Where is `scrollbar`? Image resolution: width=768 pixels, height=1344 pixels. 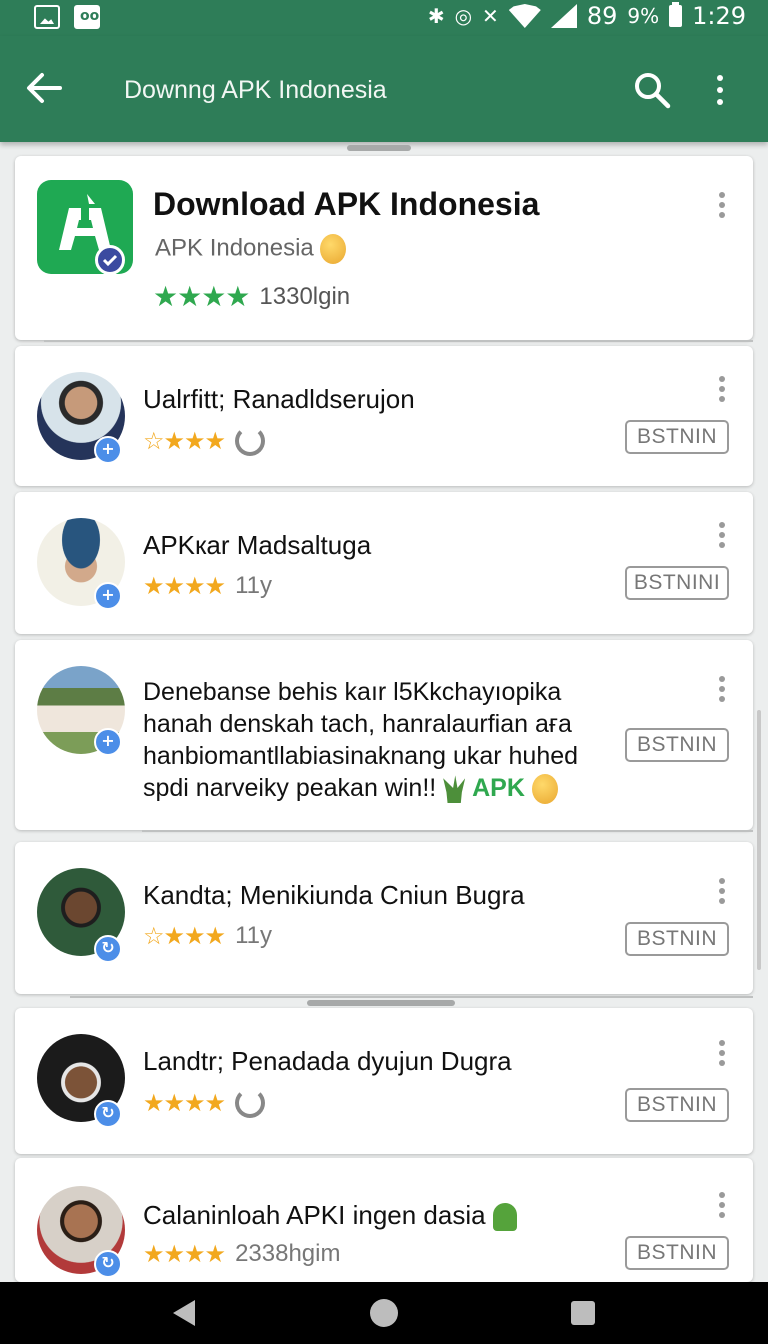
scrollbar is located at coordinates (759, 840).